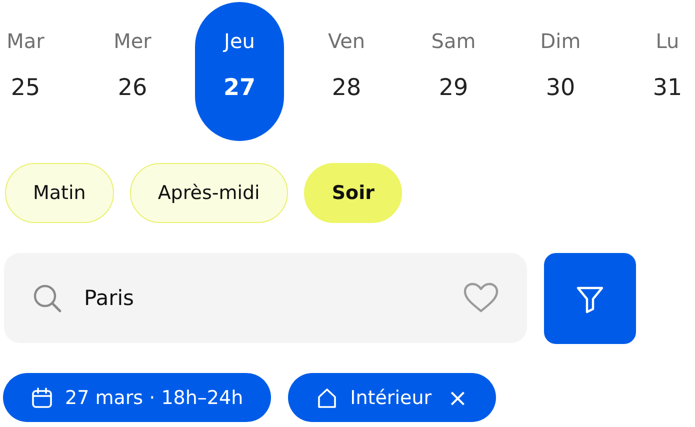 The image size is (695, 427). I want to click on period-chip: Après-midi, so click(209, 193).